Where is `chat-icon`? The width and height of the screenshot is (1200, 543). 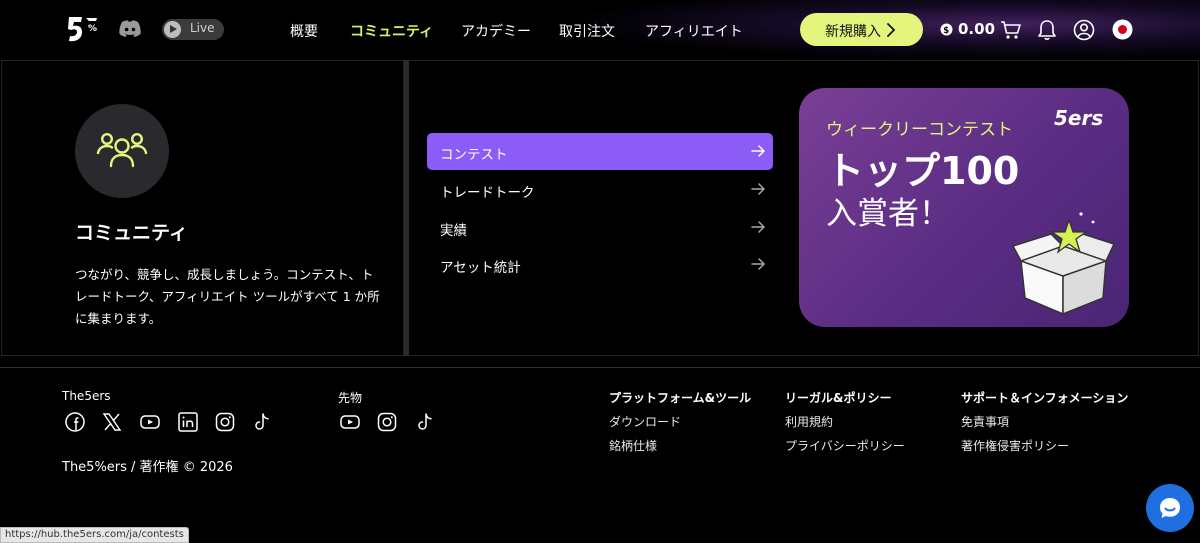 chat-icon is located at coordinates (1170, 508).